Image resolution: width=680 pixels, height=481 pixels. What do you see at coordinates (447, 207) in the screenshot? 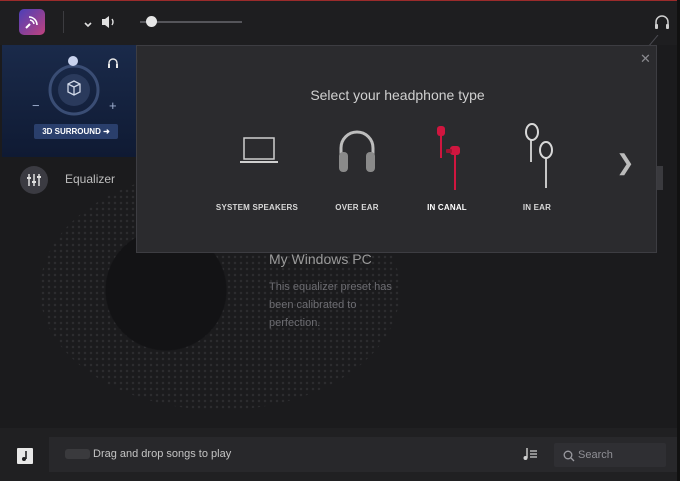
I see `option-label: IN CANAL` at bounding box center [447, 207].